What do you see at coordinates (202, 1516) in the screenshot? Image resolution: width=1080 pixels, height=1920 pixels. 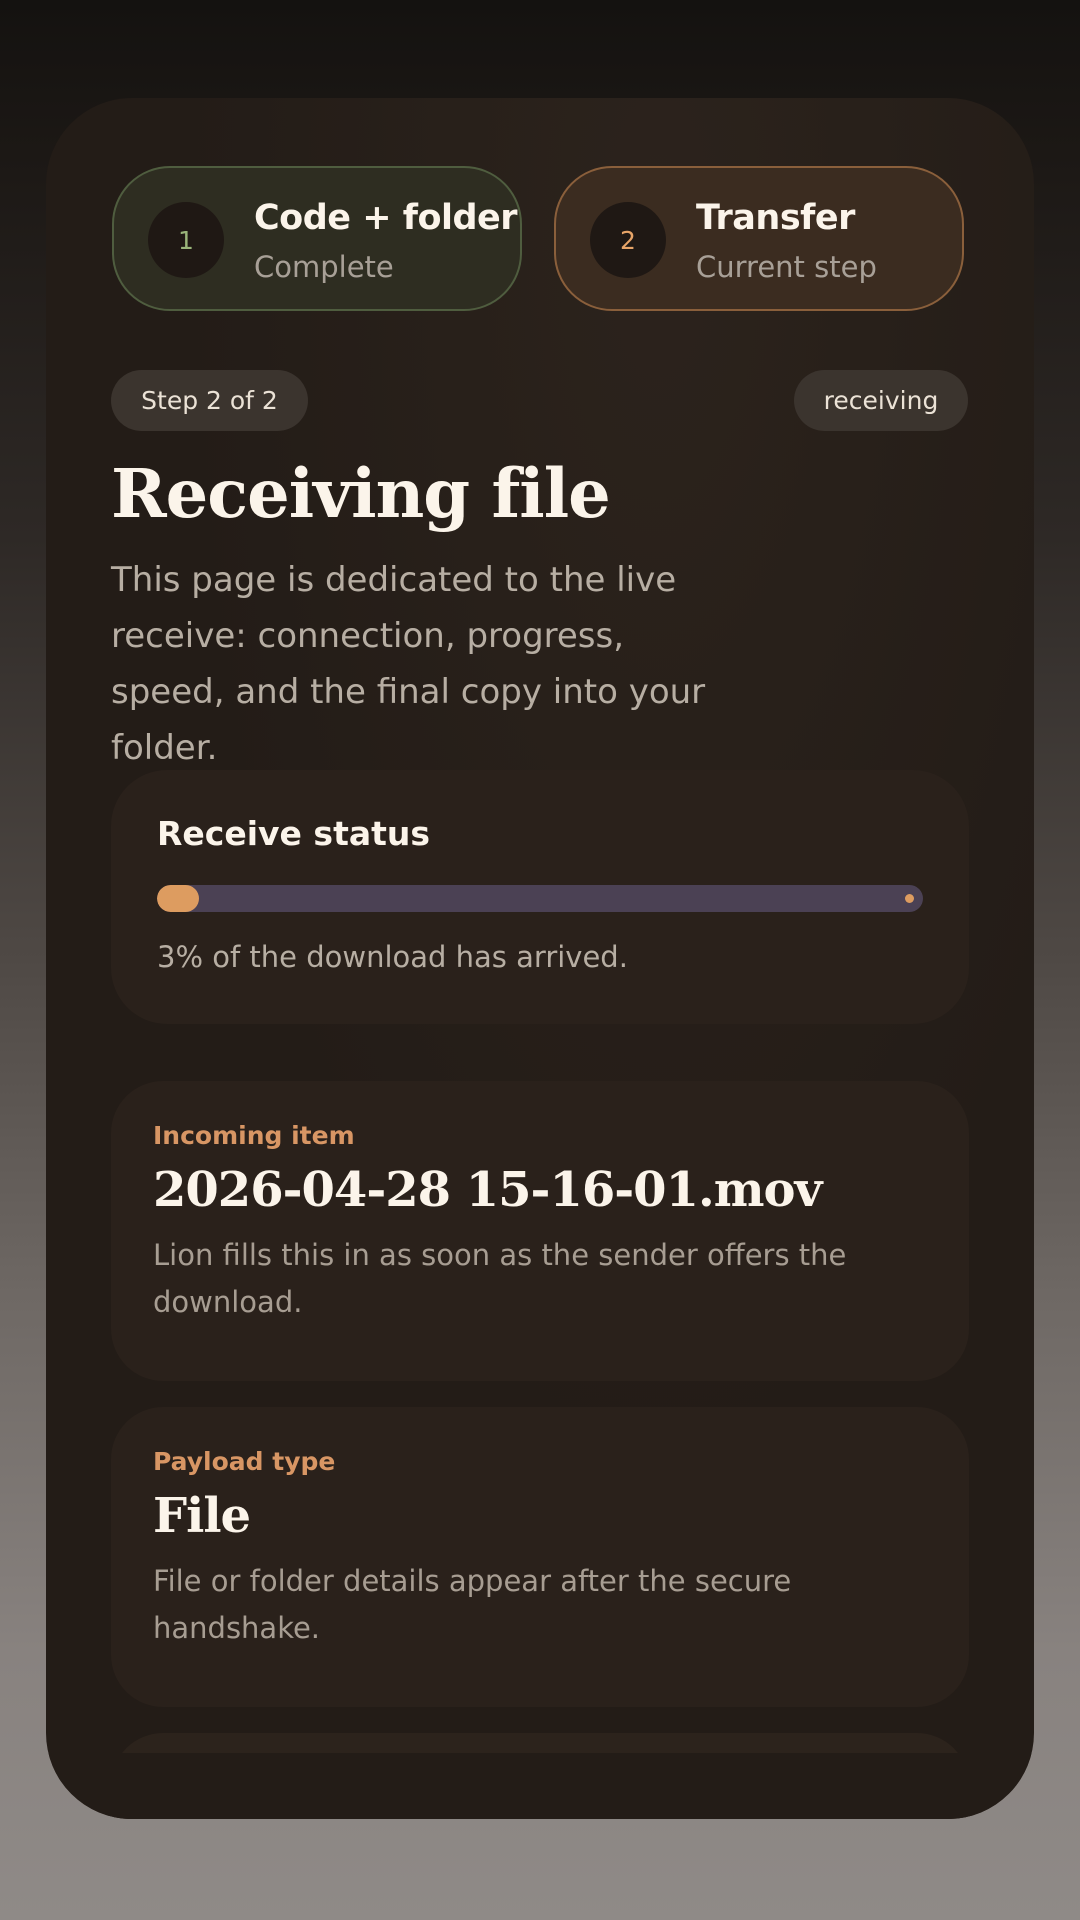 I see `payload-type-value: File` at bounding box center [202, 1516].